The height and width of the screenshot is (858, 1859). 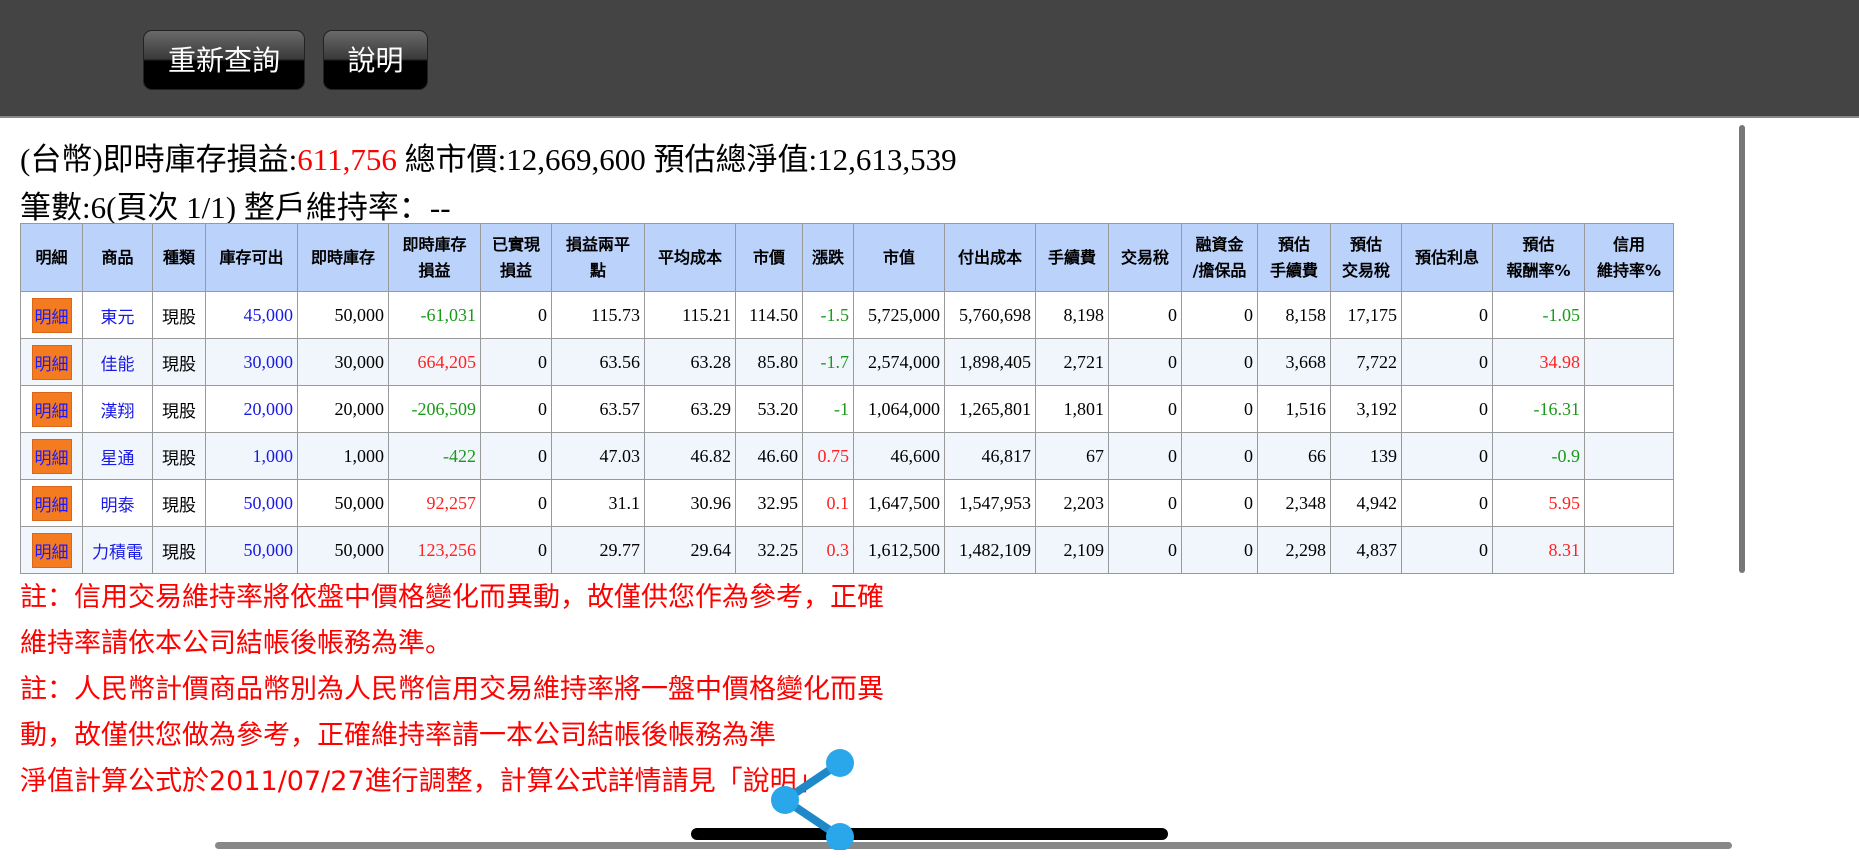 I want to click on cell-efee: 3,668, so click(x=1294, y=362).